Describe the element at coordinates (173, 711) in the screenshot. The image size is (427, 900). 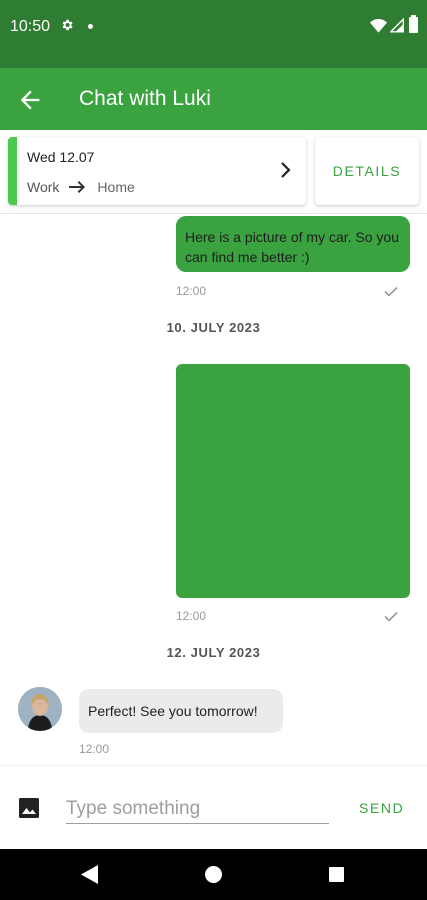
I see `message-text: Perfect! See you tomorrow!` at that location.